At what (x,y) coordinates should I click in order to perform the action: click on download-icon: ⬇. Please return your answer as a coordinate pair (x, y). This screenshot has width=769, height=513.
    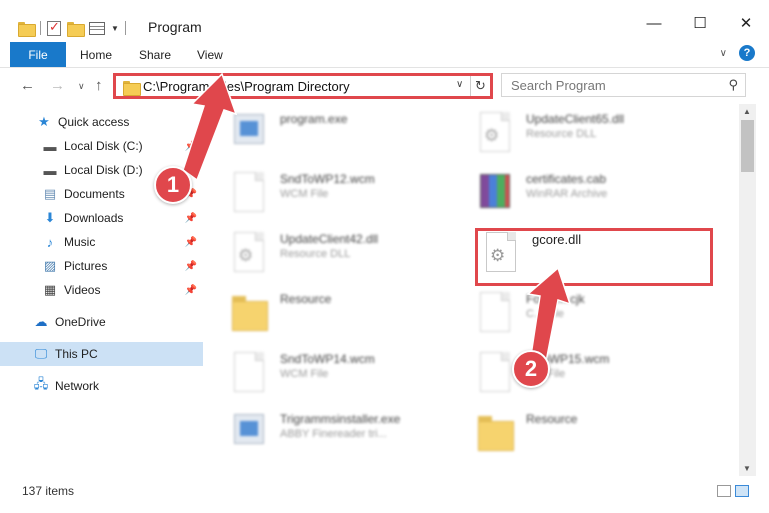
    Looking at the image, I should click on (50, 217).